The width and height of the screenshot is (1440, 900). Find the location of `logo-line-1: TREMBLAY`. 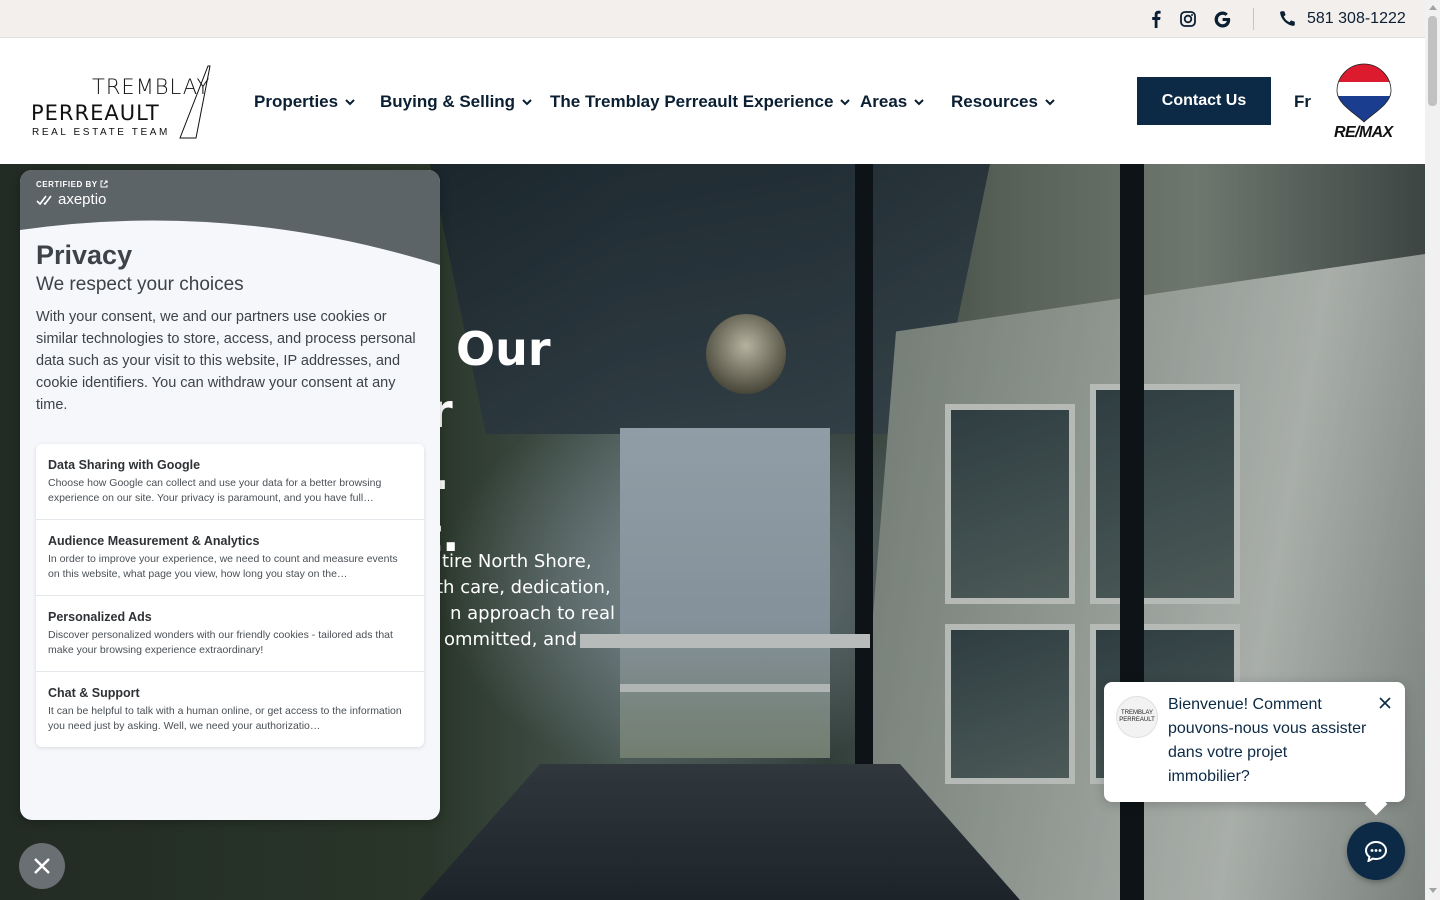

logo-line-1: TREMBLAY is located at coordinates (151, 87).